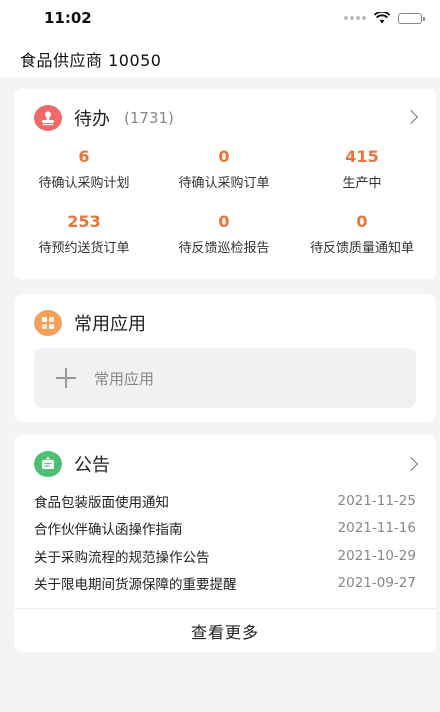  I want to click on todo-header: 待办 (1731), so click(104, 118).